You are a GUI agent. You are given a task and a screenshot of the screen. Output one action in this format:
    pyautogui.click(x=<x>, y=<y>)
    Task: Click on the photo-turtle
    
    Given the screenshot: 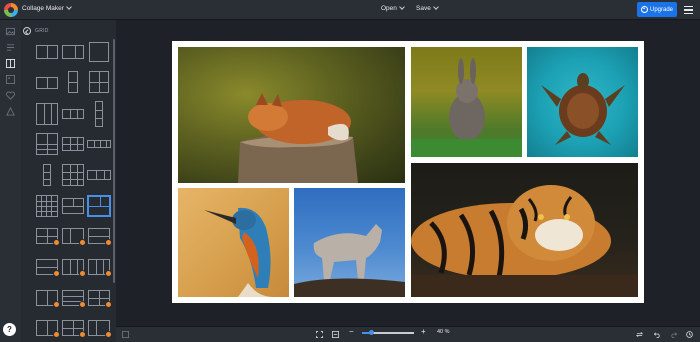 What is the action you would take?
    pyautogui.click(x=582, y=102)
    